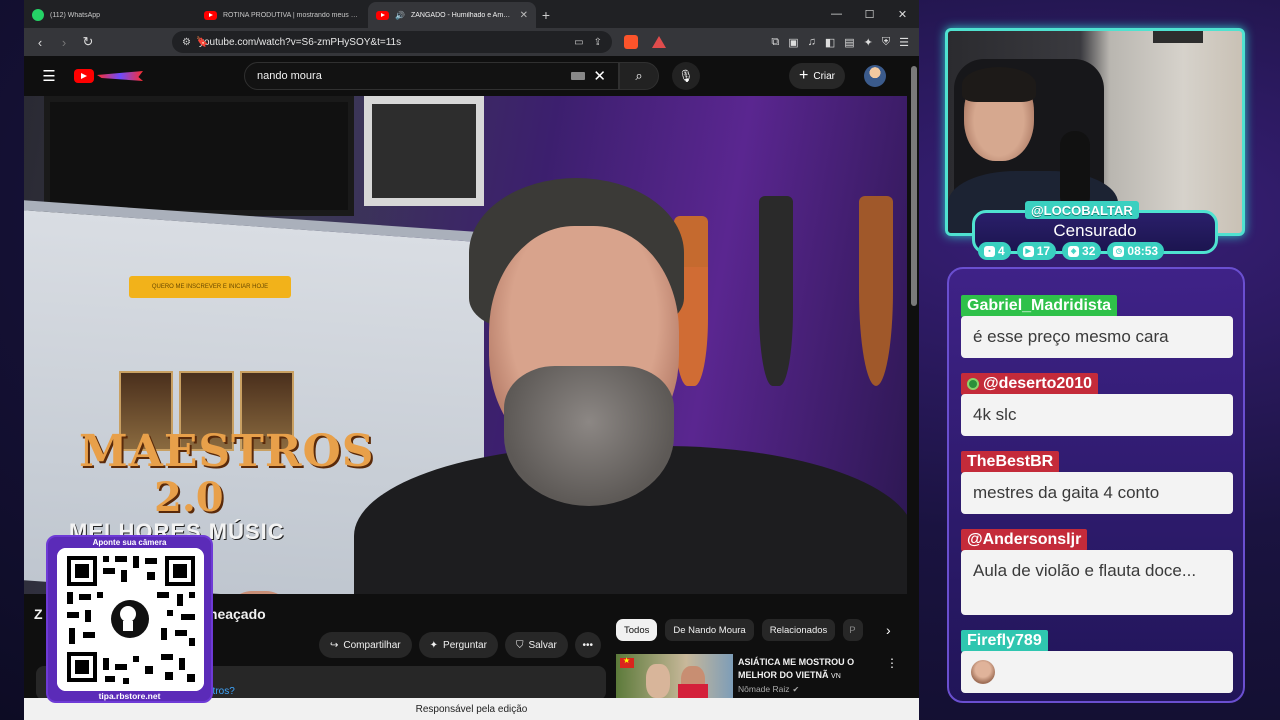 Image resolution: width=1280 pixels, height=720 pixels. What do you see at coordinates (1097, 493) in the screenshot?
I see `chat-message: mestres da gaita 4 conto` at bounding box center [1097, 493].